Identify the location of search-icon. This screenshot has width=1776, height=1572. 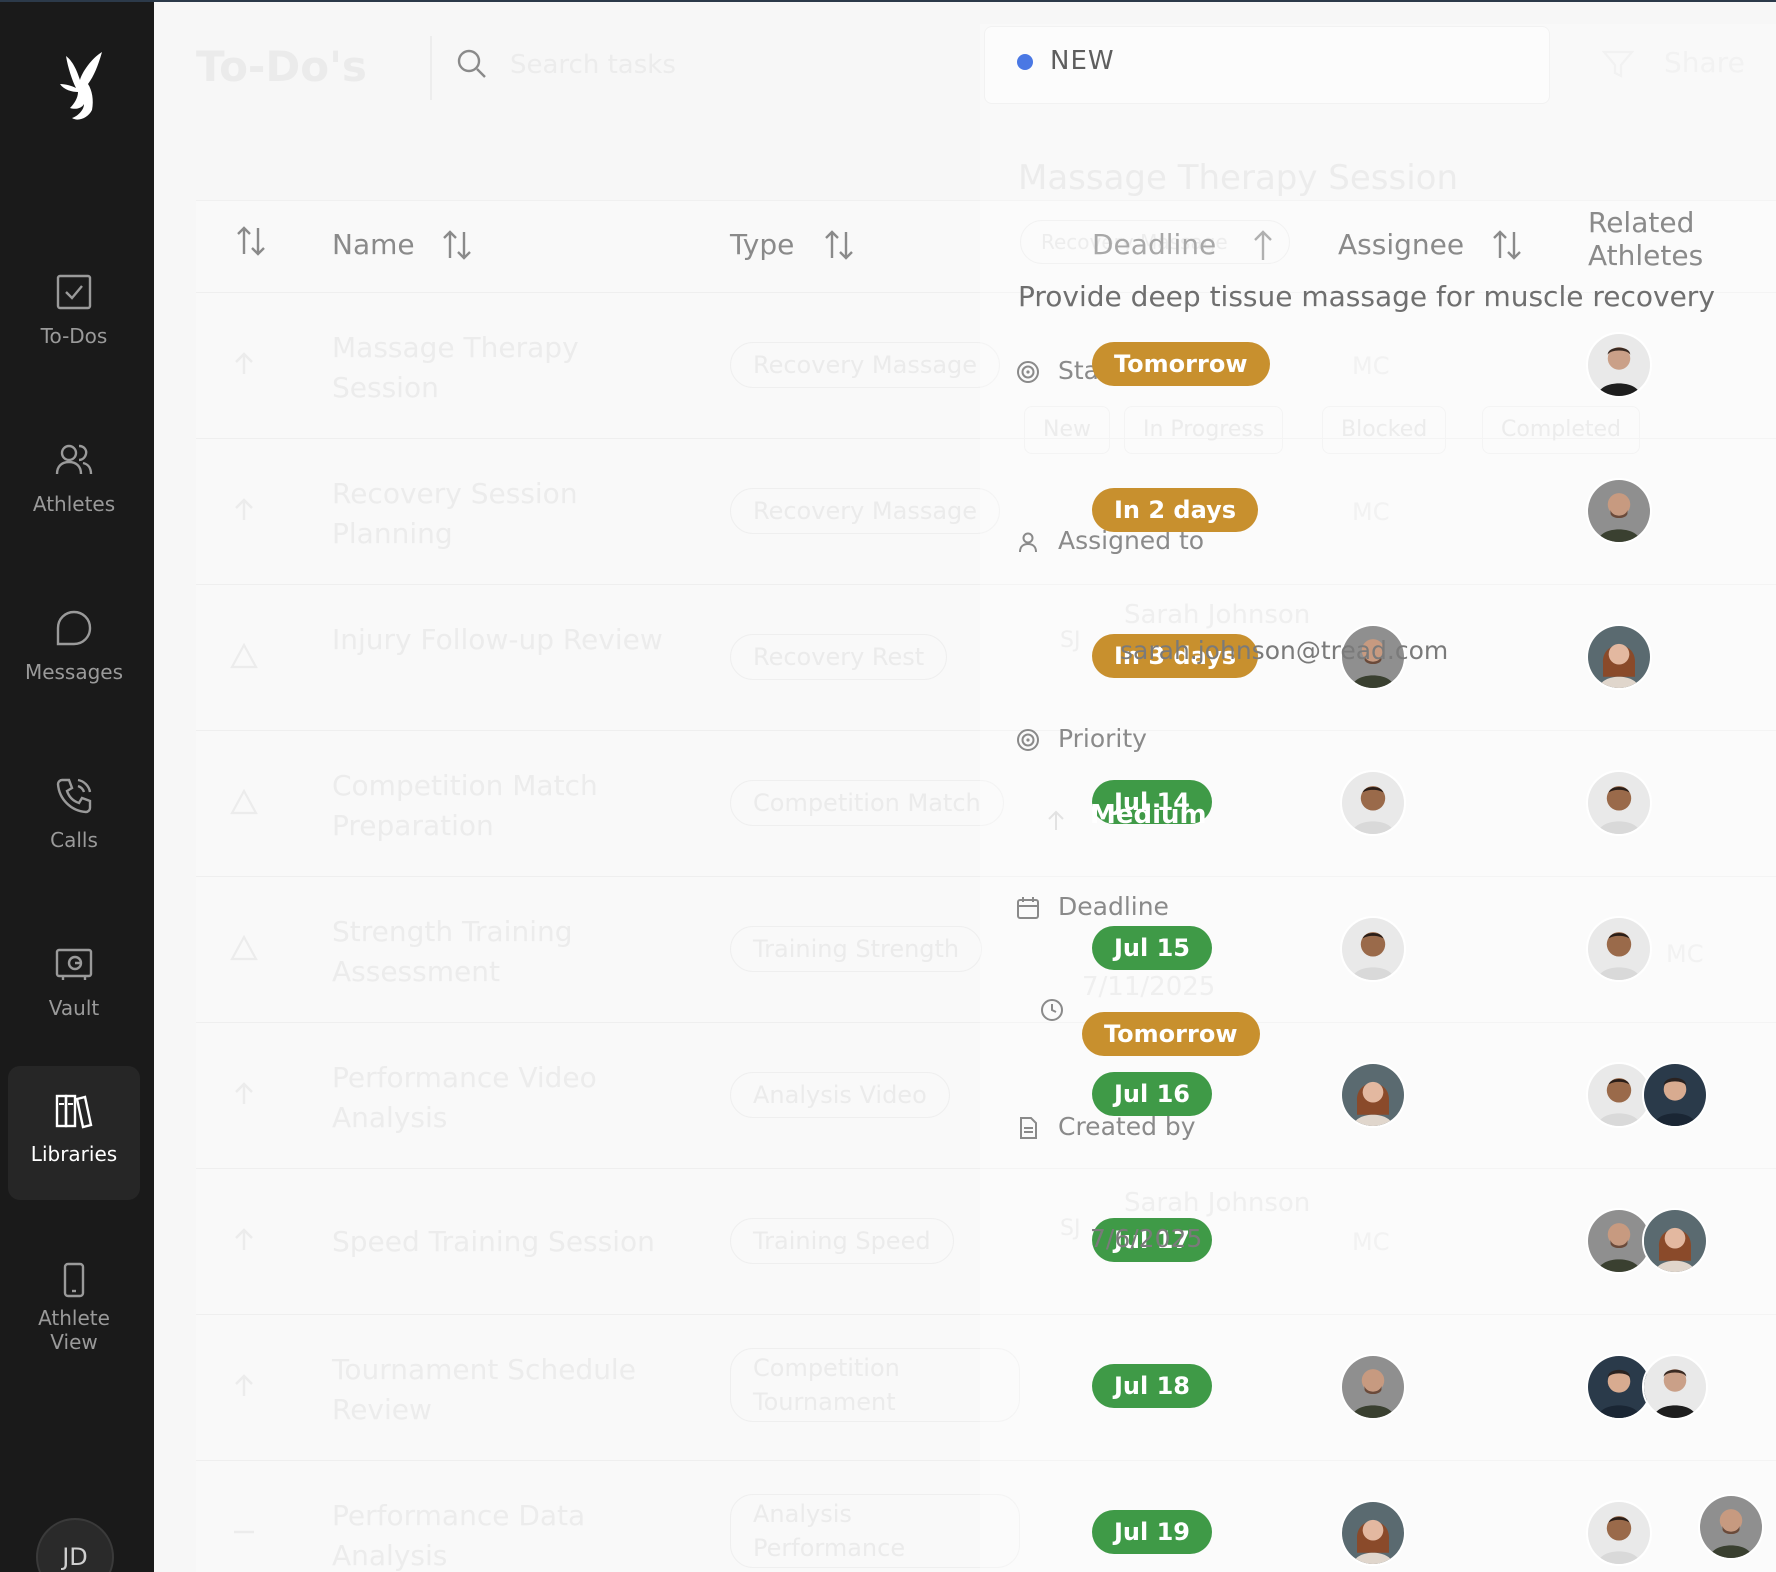
(471, 63).